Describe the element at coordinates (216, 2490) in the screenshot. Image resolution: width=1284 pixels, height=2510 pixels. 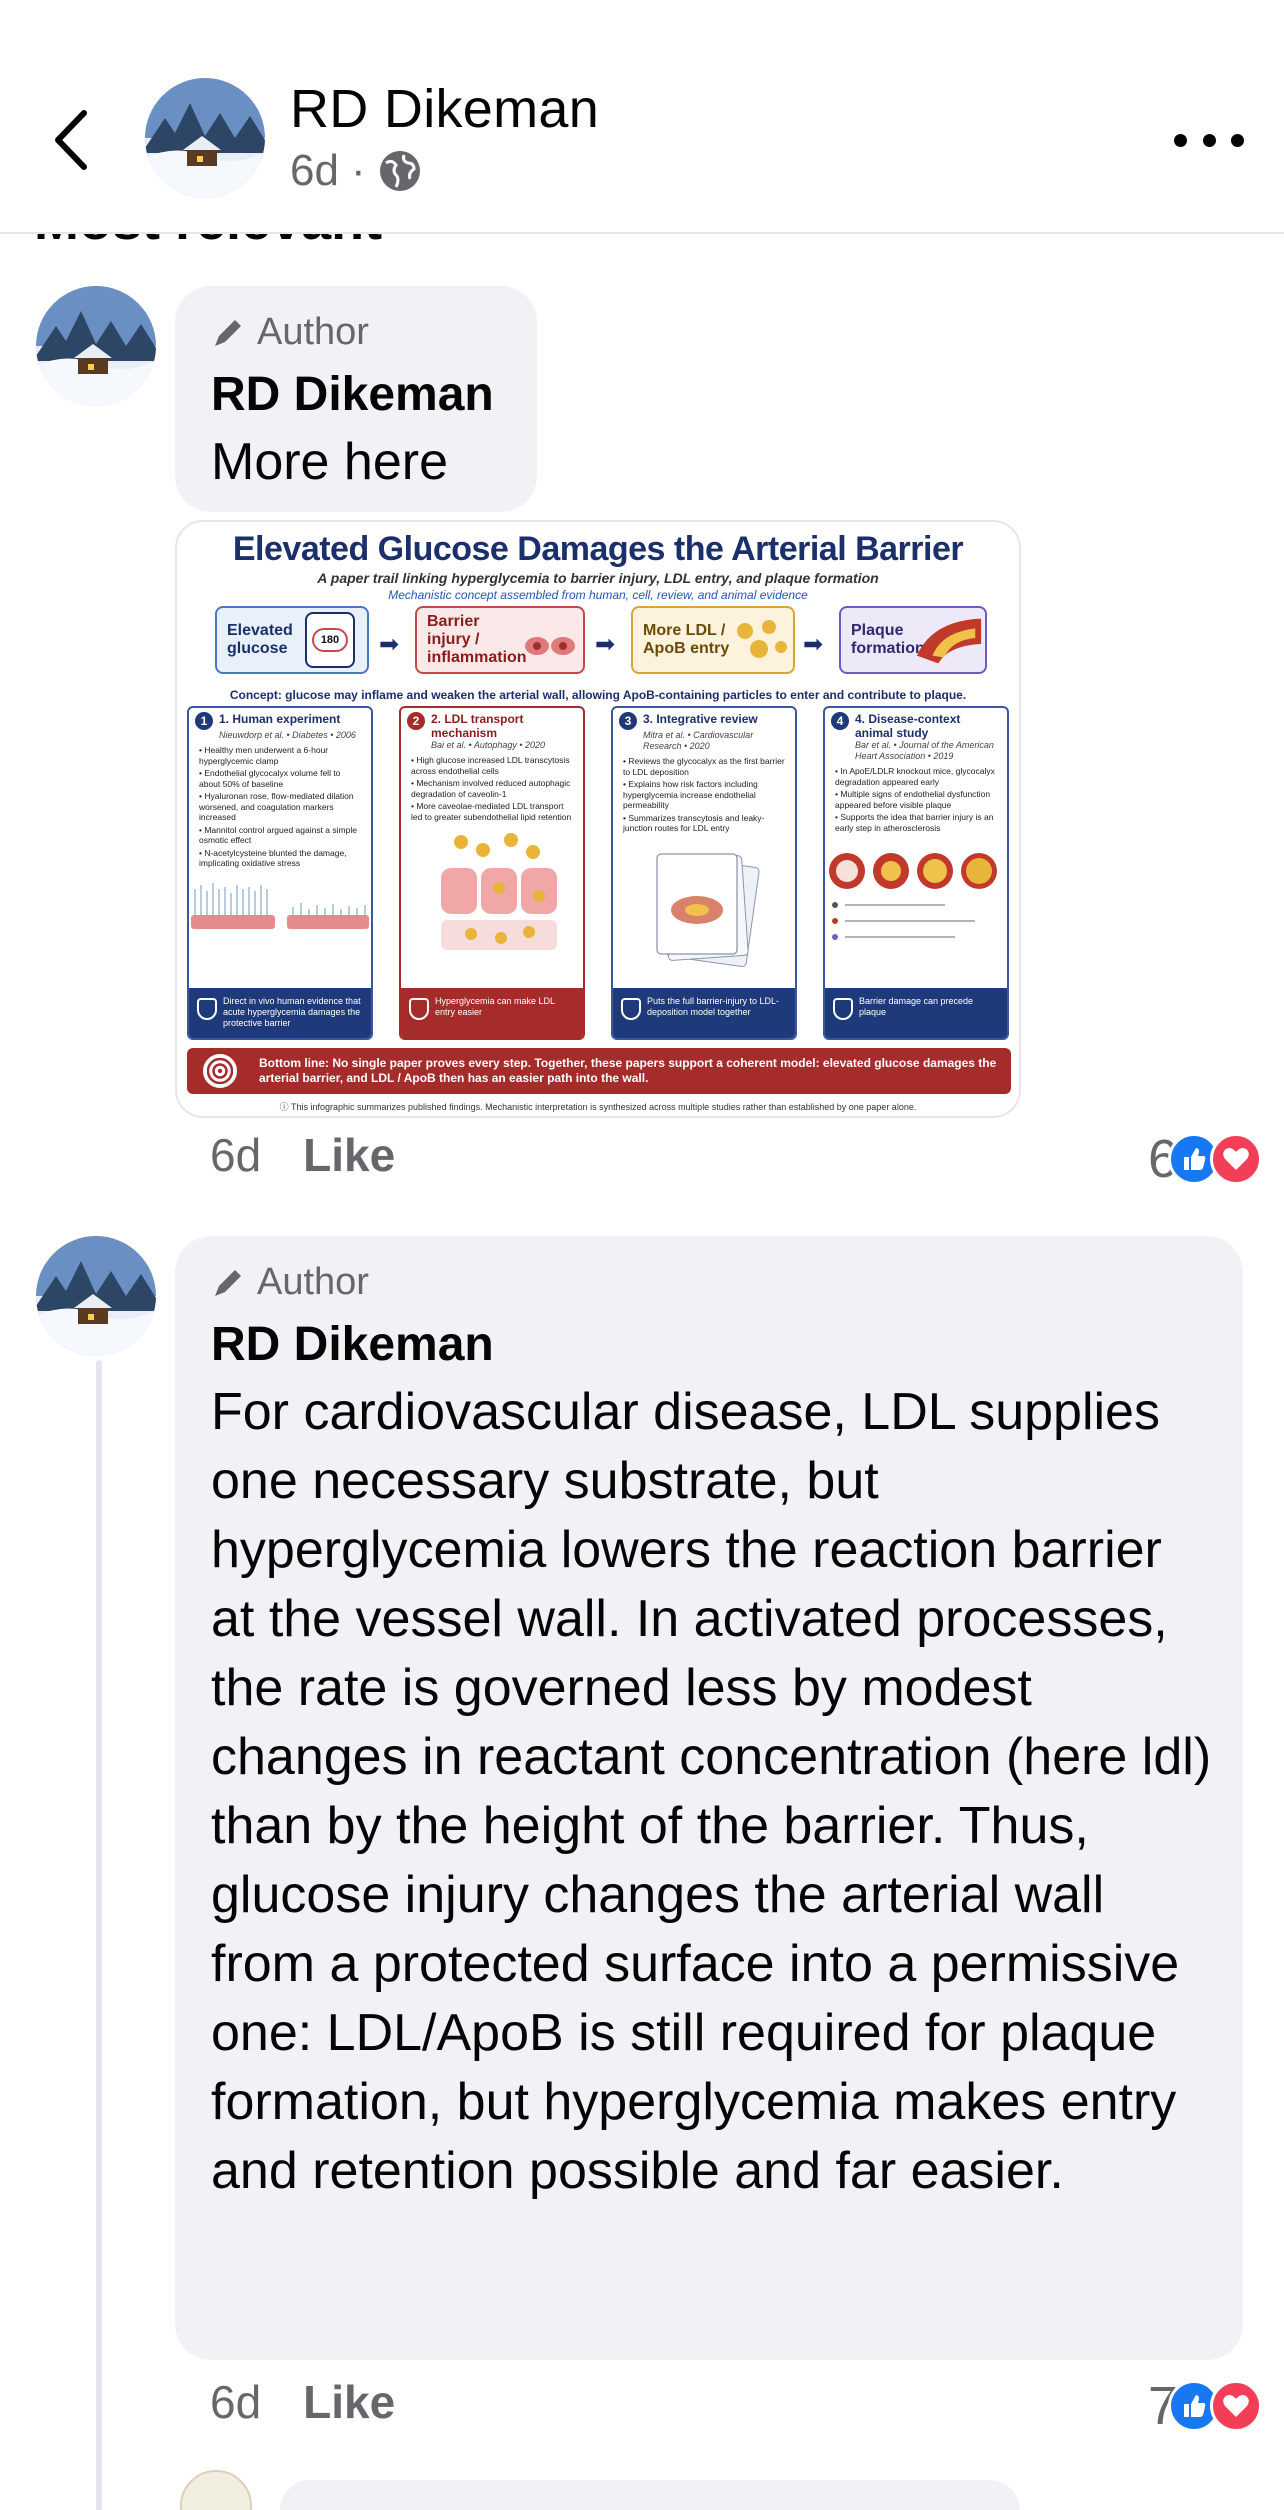
I see `reply-avatar` at that location.